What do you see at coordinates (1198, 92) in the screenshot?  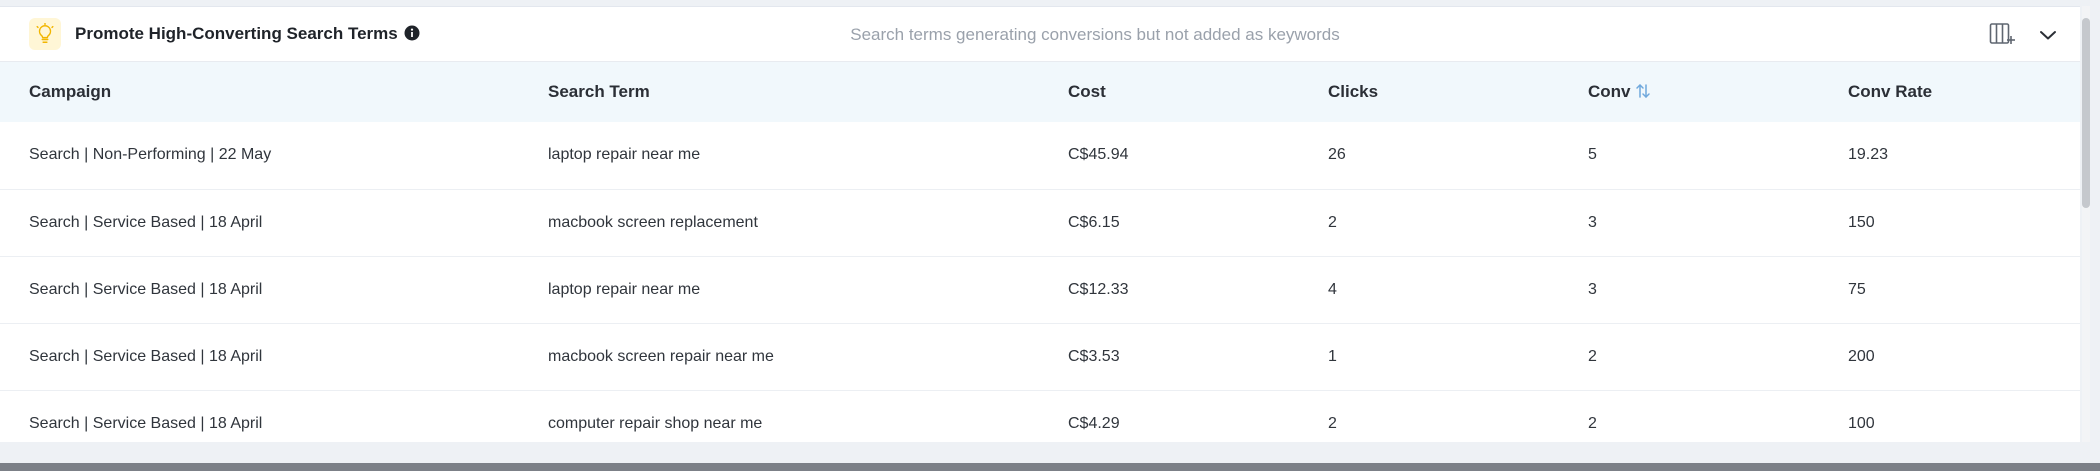 I see `column-header-cost: Cost` at bounding box center [1198, 92].